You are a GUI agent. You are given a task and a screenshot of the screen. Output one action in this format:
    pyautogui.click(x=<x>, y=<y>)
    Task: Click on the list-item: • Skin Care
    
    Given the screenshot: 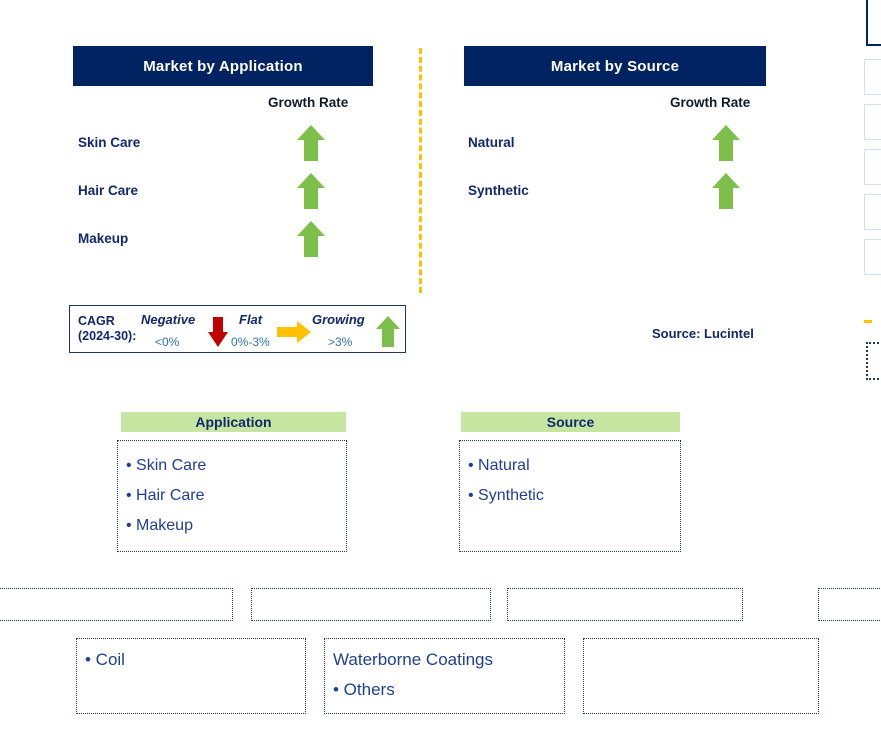 What is the action you would take?
    pyautogui.click(x=166, y=465)
    